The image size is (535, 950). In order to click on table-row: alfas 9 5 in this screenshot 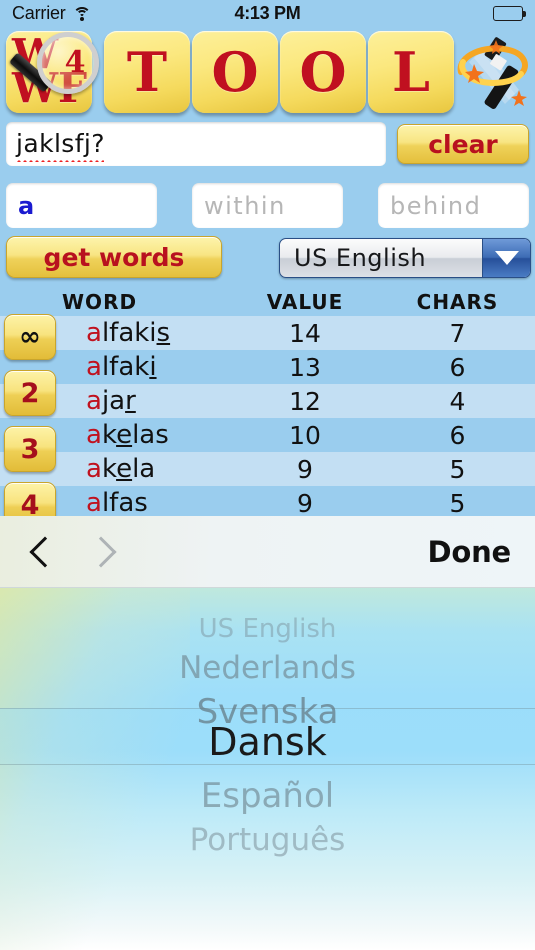, I will do `click(267, 503)`.